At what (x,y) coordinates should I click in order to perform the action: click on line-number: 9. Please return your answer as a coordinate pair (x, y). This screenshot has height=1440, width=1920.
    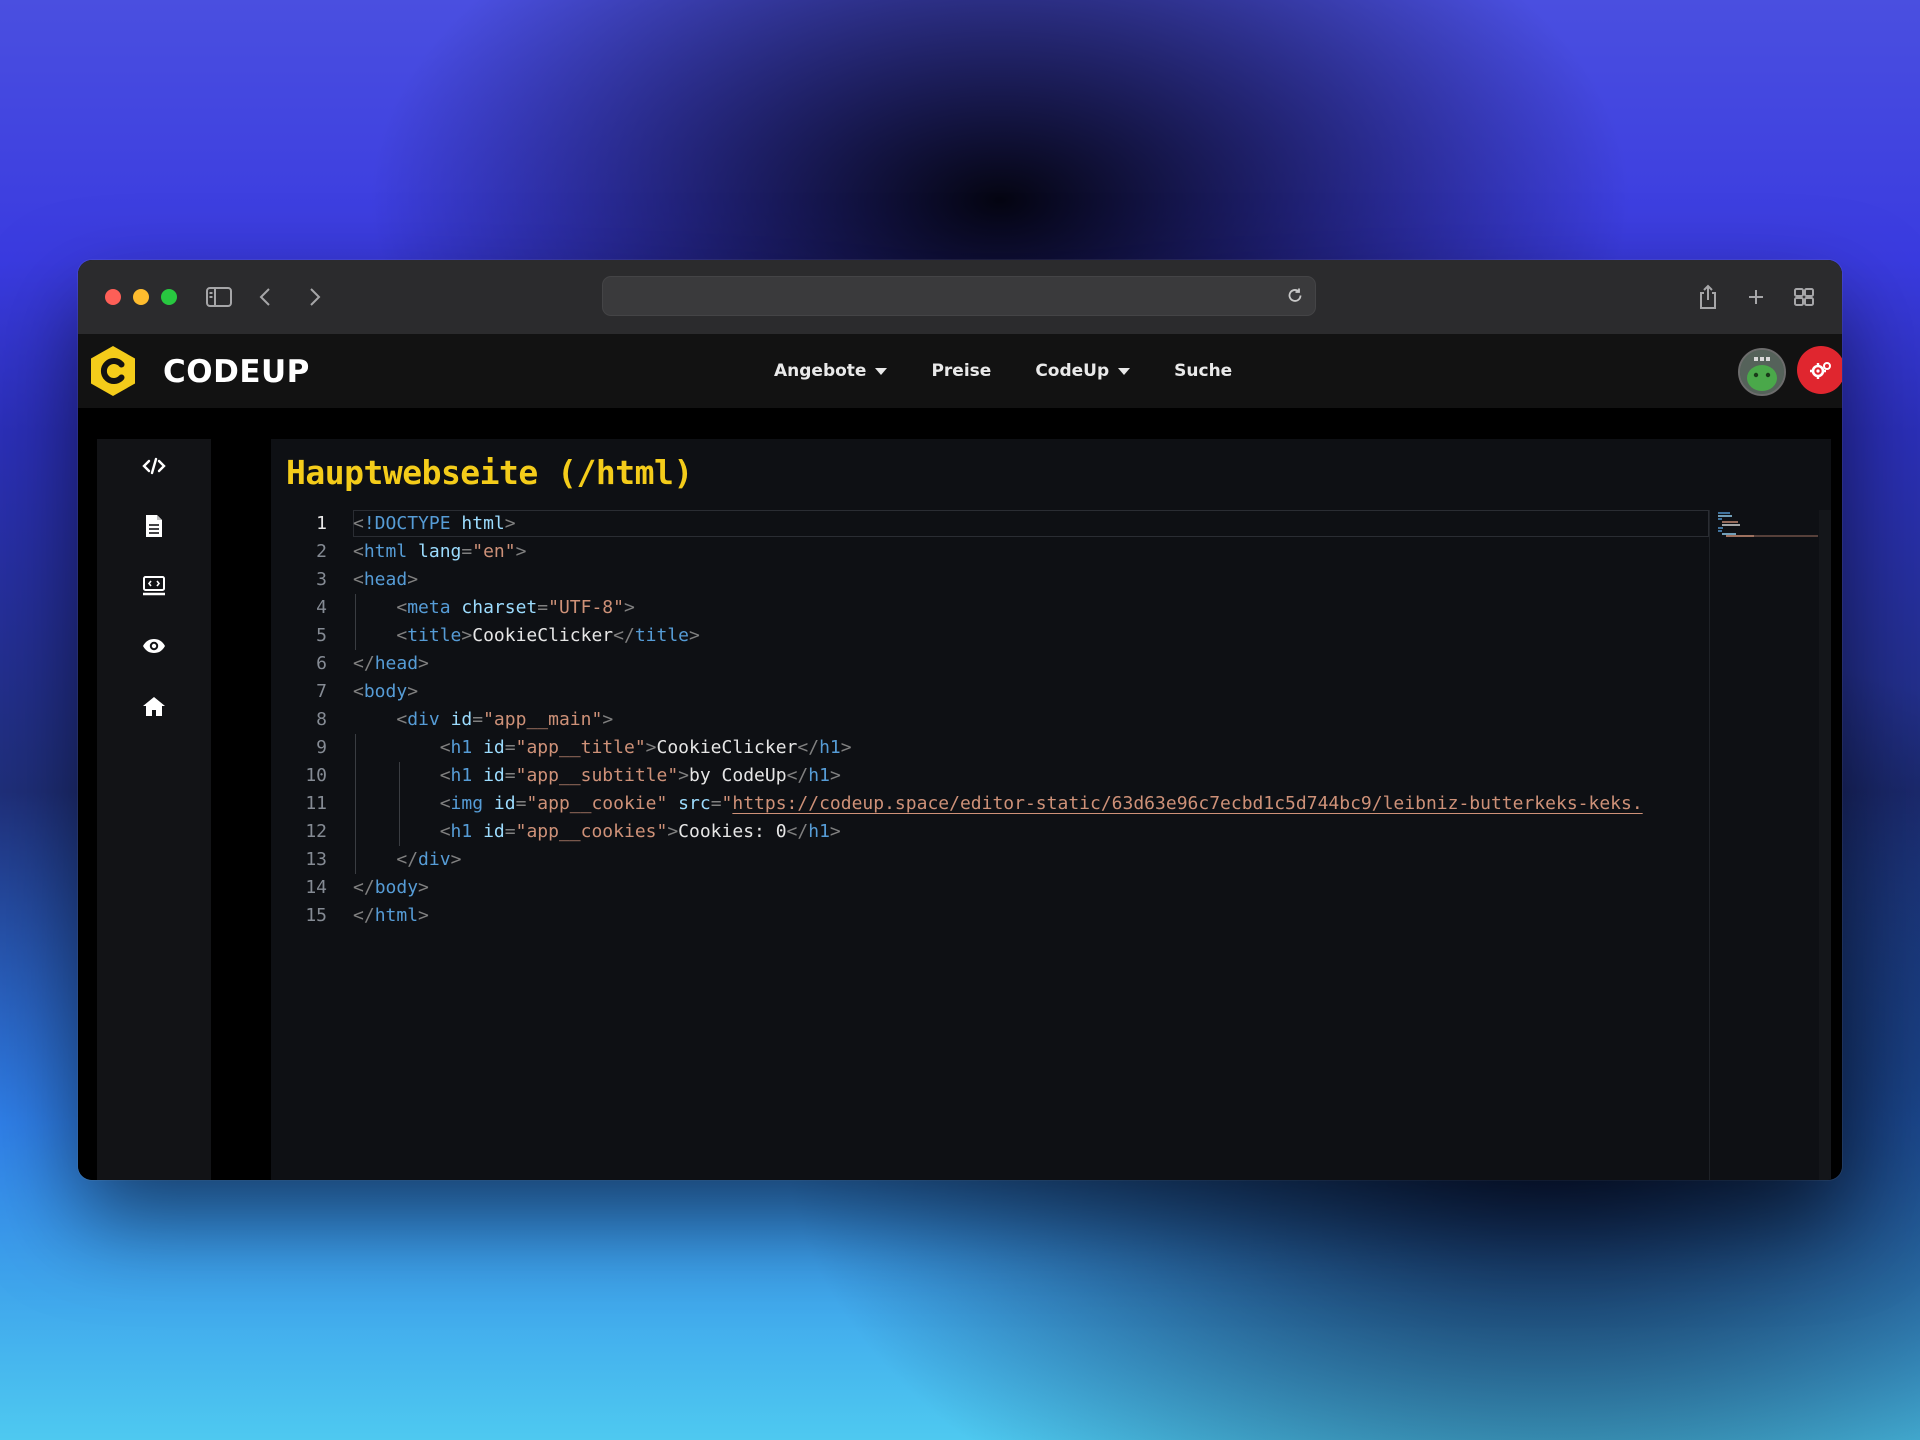
    Looking at the image, I should click on (321, 747).